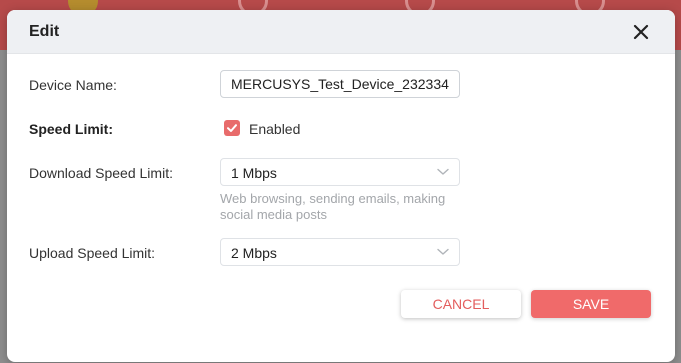 The height and width of the screenshot is (363, 681). I want to click on close-icon, so click(641, 32).